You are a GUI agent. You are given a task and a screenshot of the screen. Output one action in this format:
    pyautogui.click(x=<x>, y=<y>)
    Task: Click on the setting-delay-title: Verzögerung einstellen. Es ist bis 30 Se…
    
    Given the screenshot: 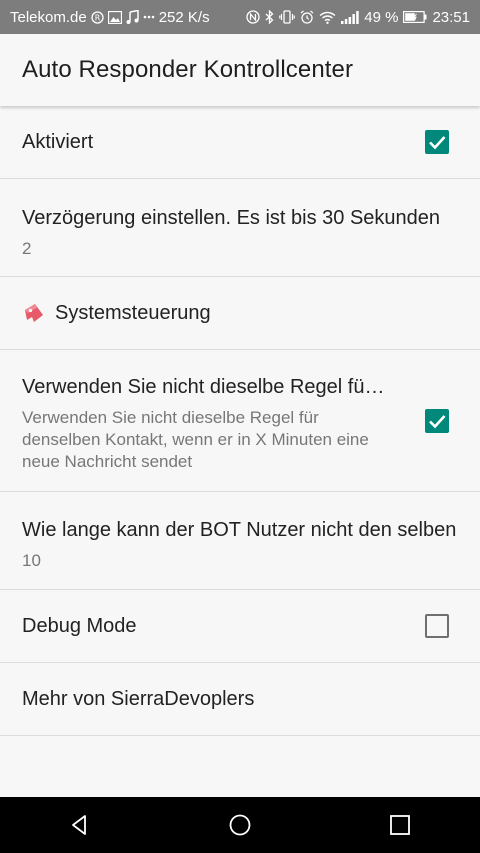 What is the action you would take?
    pyautogui.click(x=231, y=218)
    